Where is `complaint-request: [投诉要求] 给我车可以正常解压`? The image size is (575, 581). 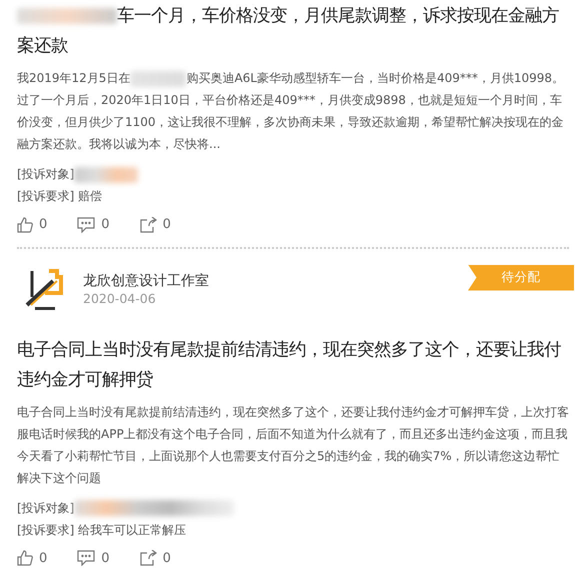 complaint-request: [投诉要求] 给我车可以正常解压 is located at coordinates (101, 529).